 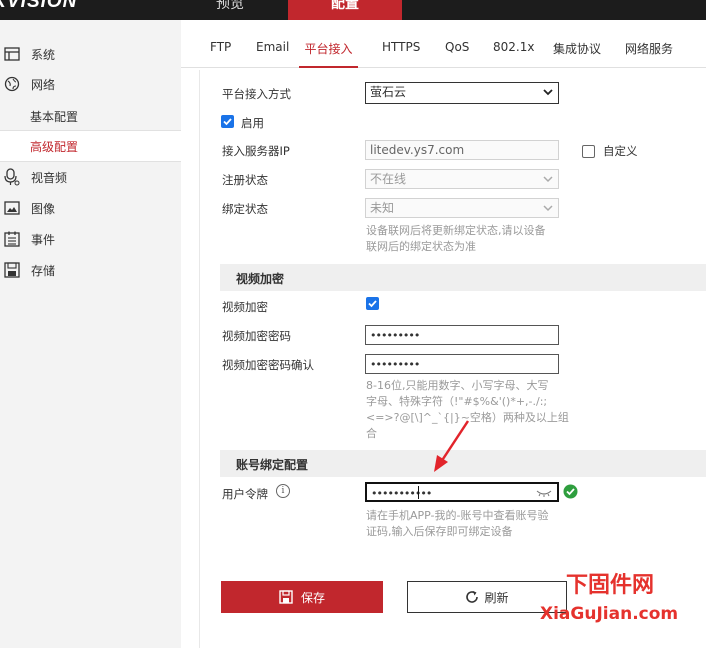 What do you see at coordinates (12, 270) in the screenshot?
I see `storage-icon` at bounding box center [12, 270].